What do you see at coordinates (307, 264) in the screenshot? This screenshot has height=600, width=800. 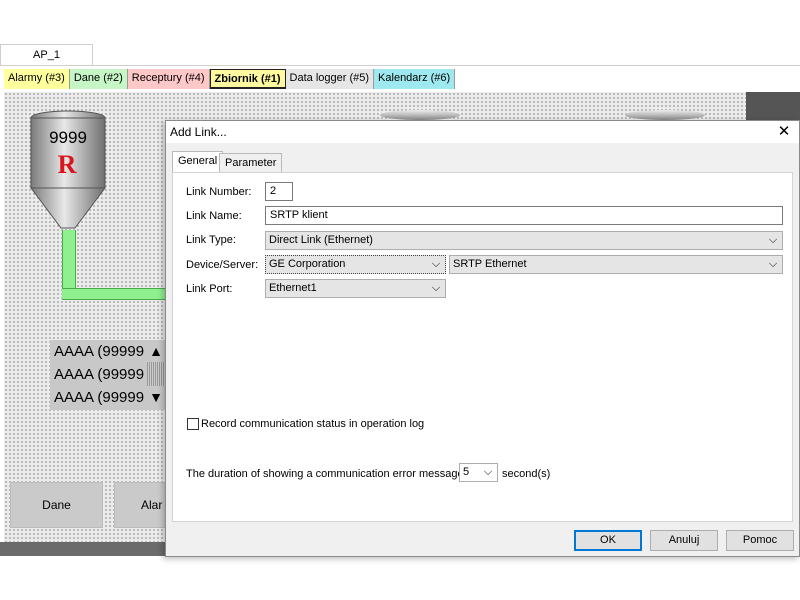 I see `device-value: GE Corporation` at bounding box center [307, 264].